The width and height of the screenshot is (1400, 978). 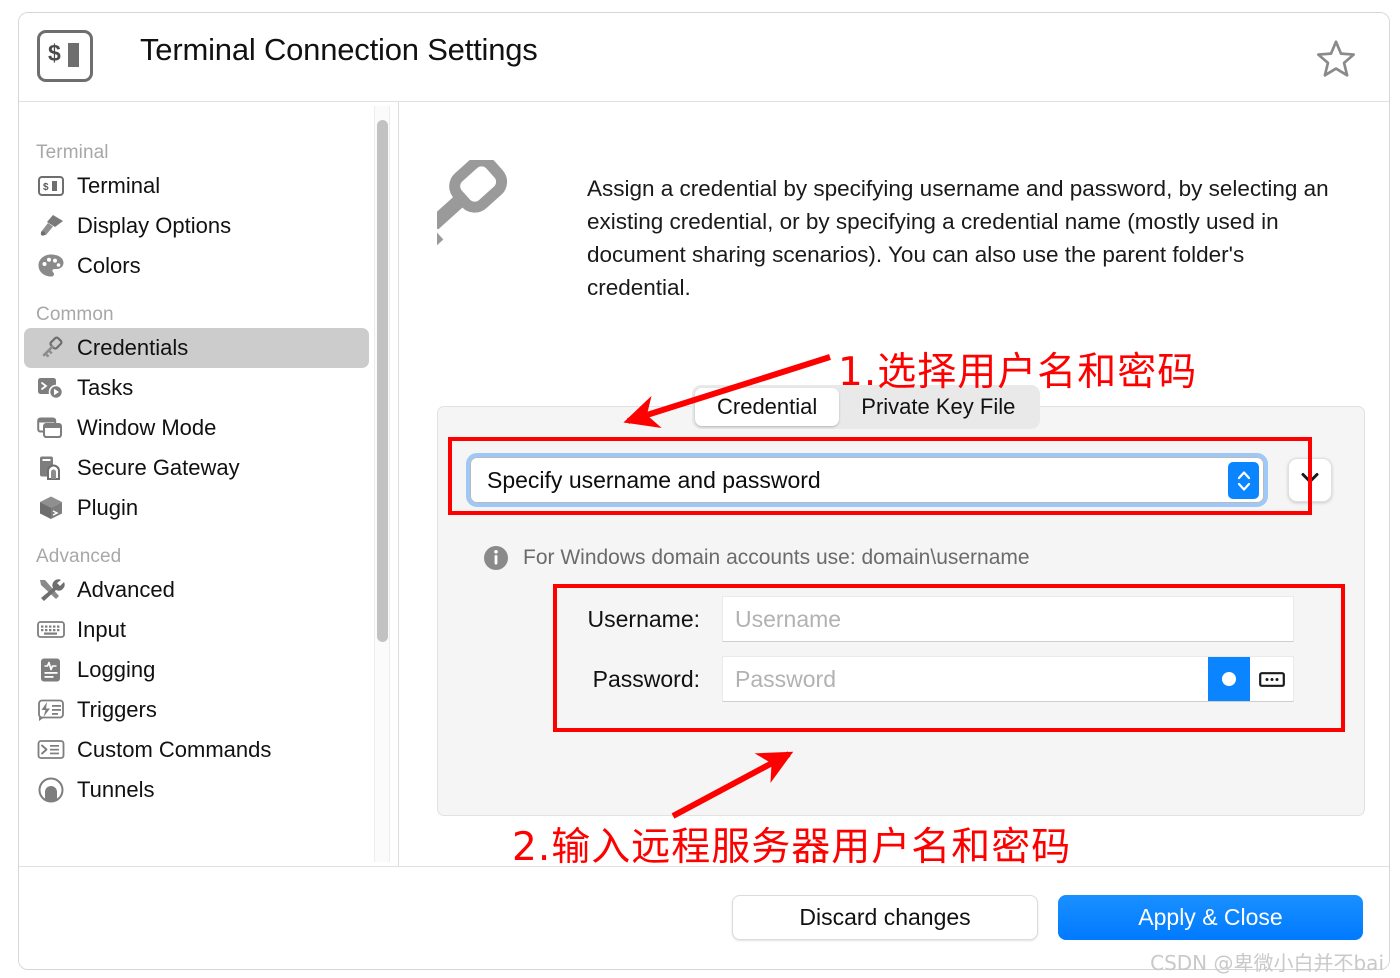 What do you see at coordinates (51, 590) in the screenshot?
I see `tools-icon` at bounding box center [51, 590].